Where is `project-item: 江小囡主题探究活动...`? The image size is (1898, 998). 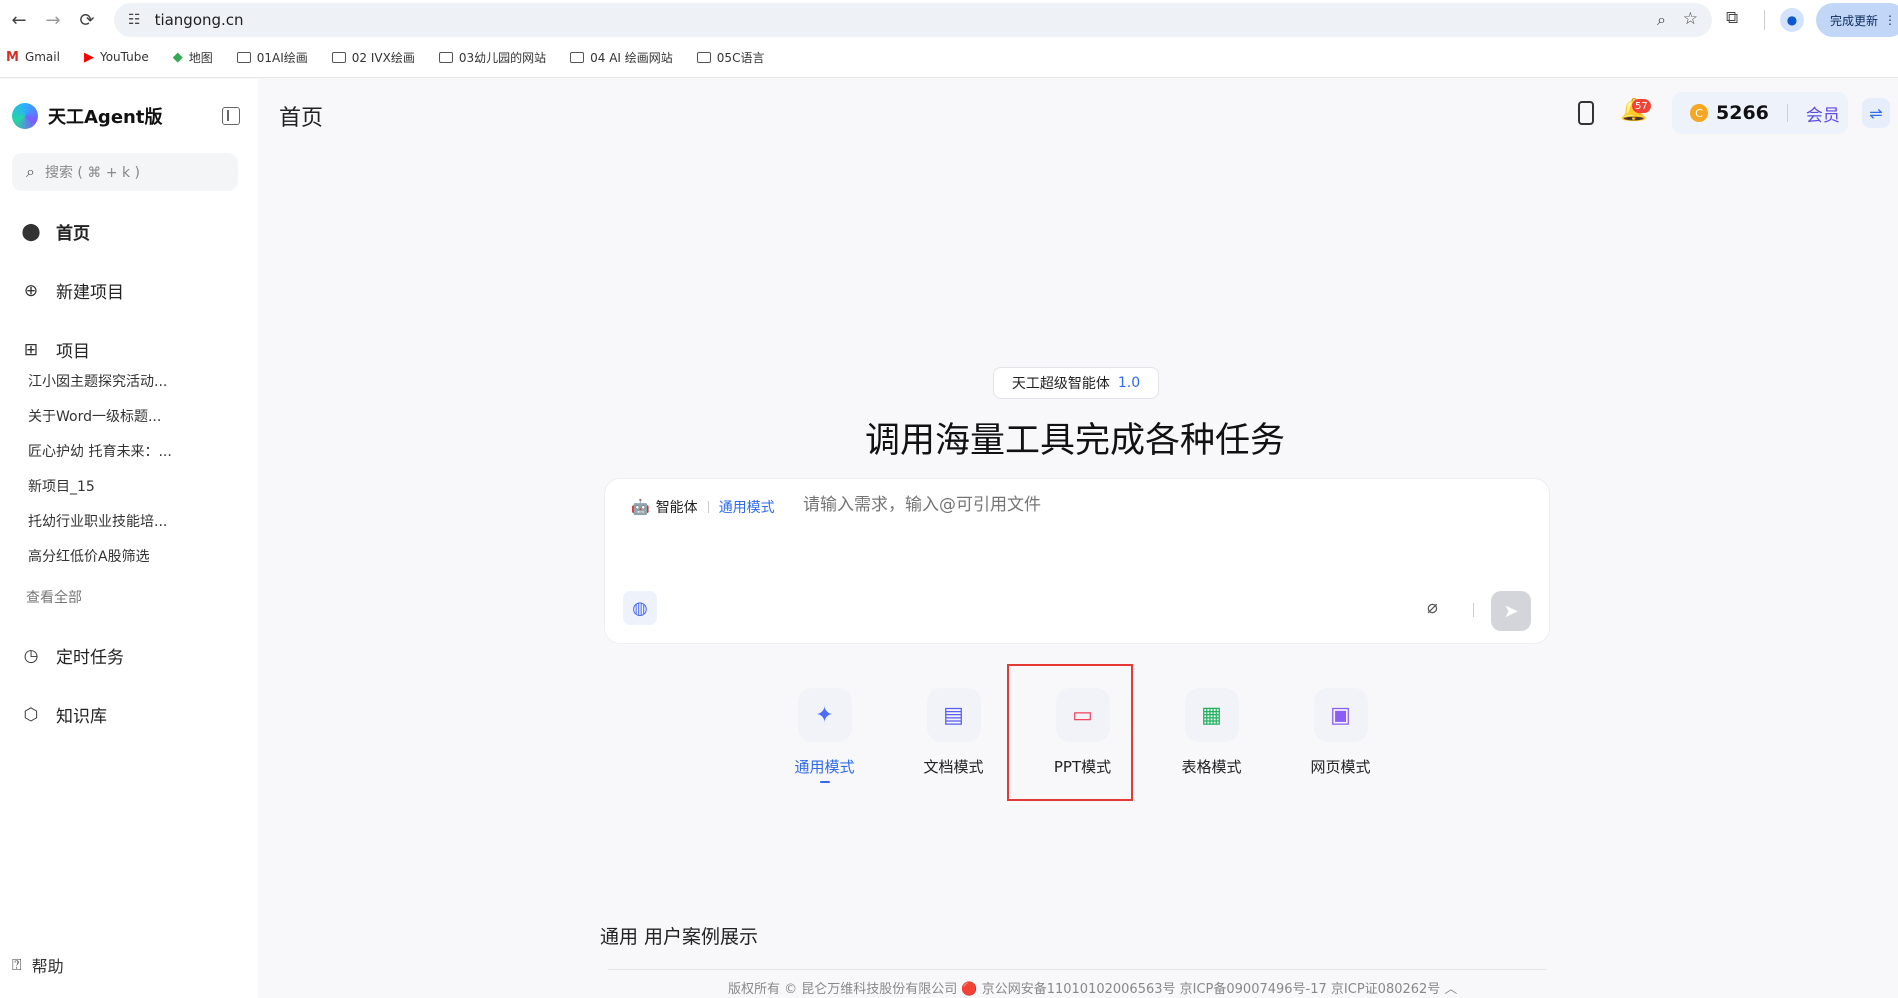 project-item: 江小囡主题探究活动... is located at coordinates (133, 381).